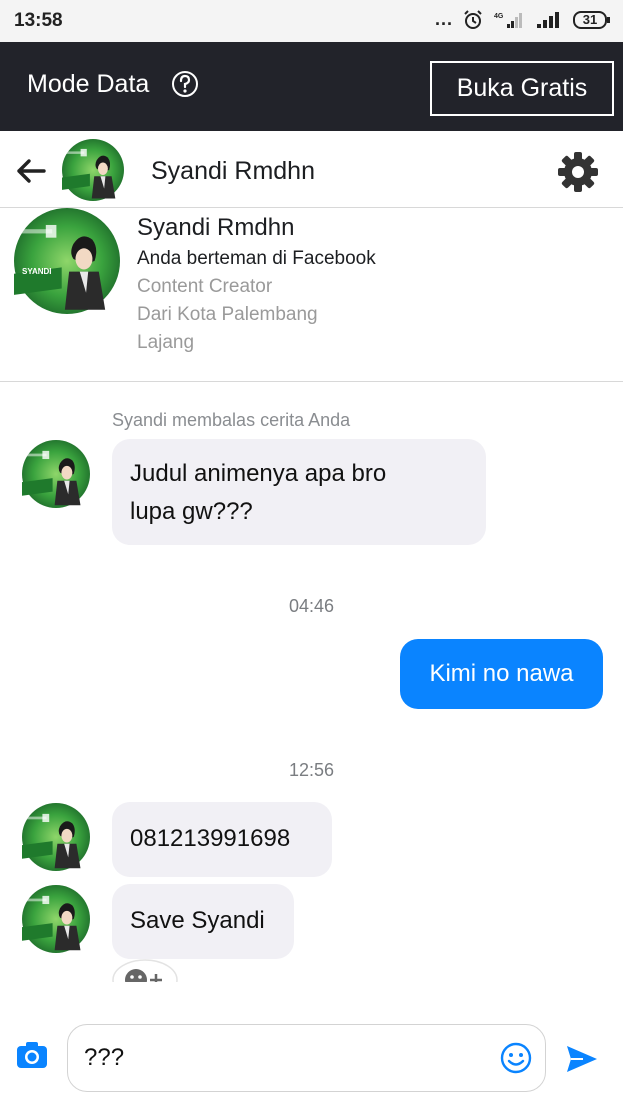  Describe the element at coordinates (256, 258) in the screenshot. I see `profile-friend-status: Anda berteman di Facebook` at that location.